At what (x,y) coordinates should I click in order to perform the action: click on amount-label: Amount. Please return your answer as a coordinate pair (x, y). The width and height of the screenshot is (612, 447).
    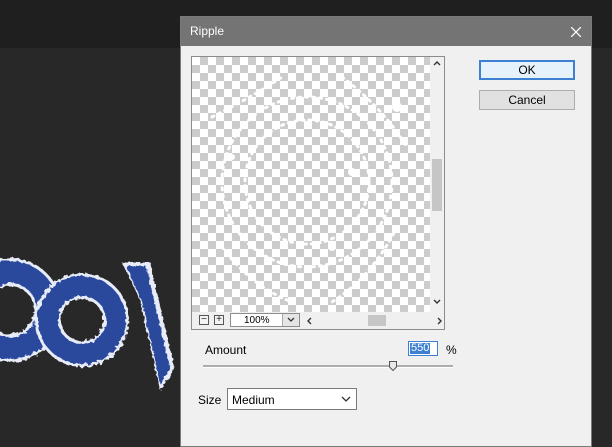
    Looking at the image, I should click on (226, 350).